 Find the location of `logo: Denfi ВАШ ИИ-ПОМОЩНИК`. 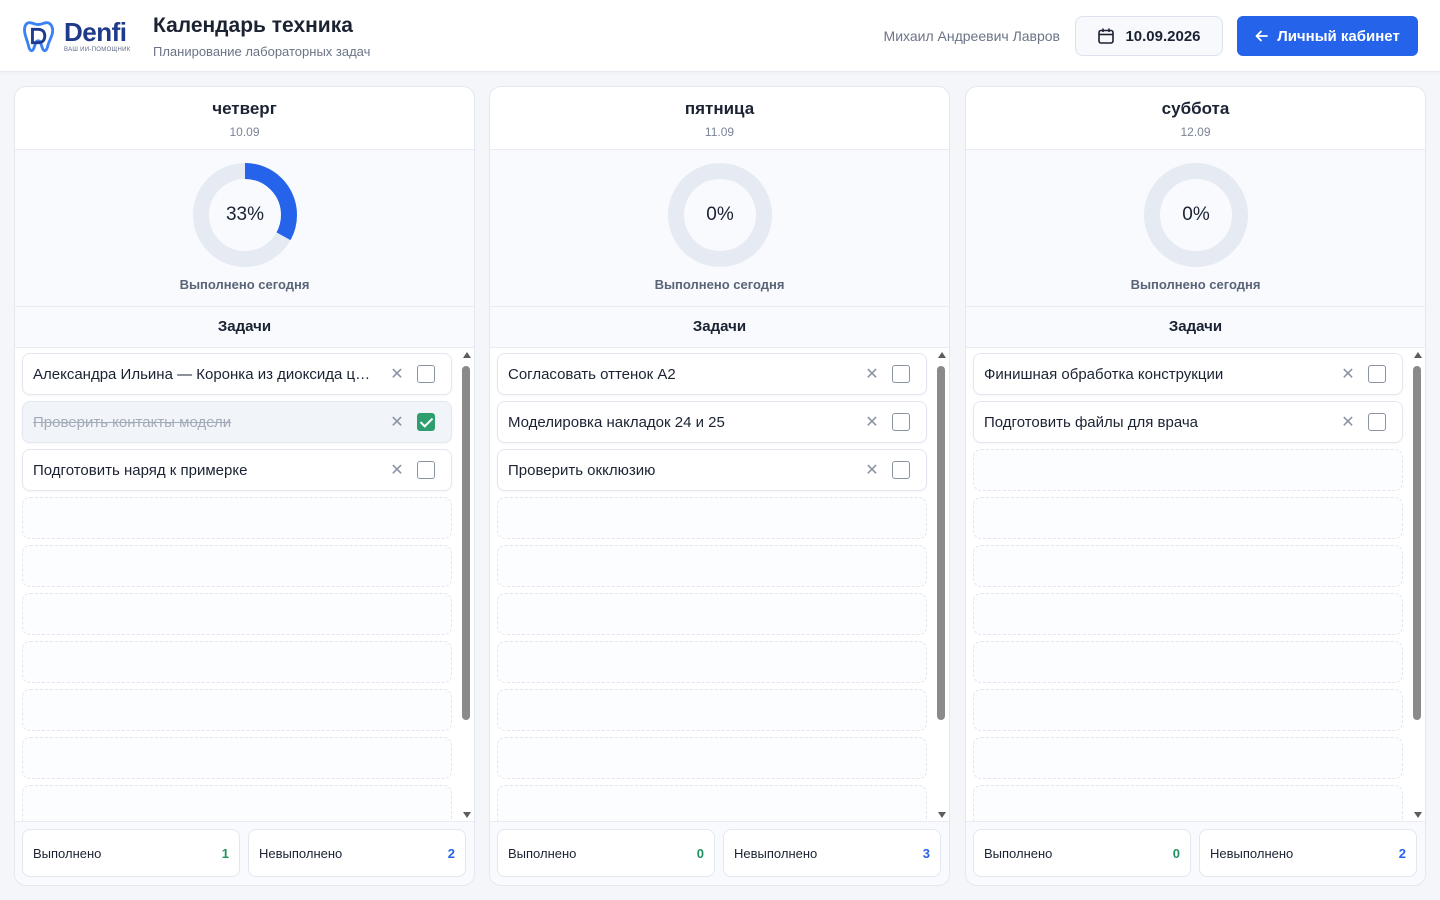

logo: Denfi ВАШ ИИ-ПОМОЩНИК is located at coordinates (82, 36).